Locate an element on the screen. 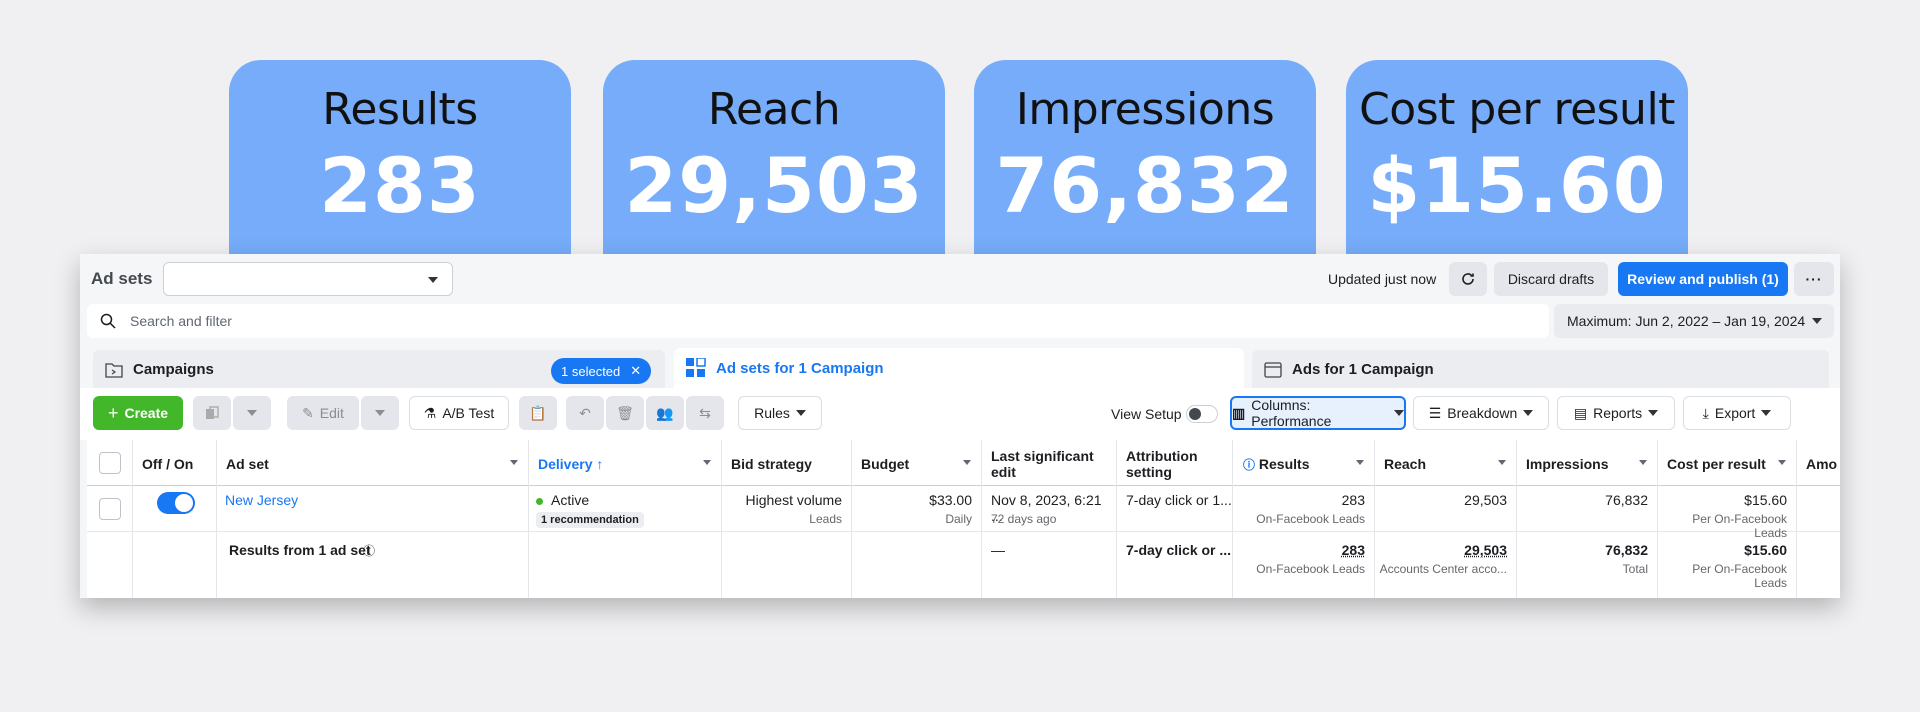 The height and width of the screenshot is (712, 1920). last-edit-sub: 72 days ago is located at coordinates (1024, 519).